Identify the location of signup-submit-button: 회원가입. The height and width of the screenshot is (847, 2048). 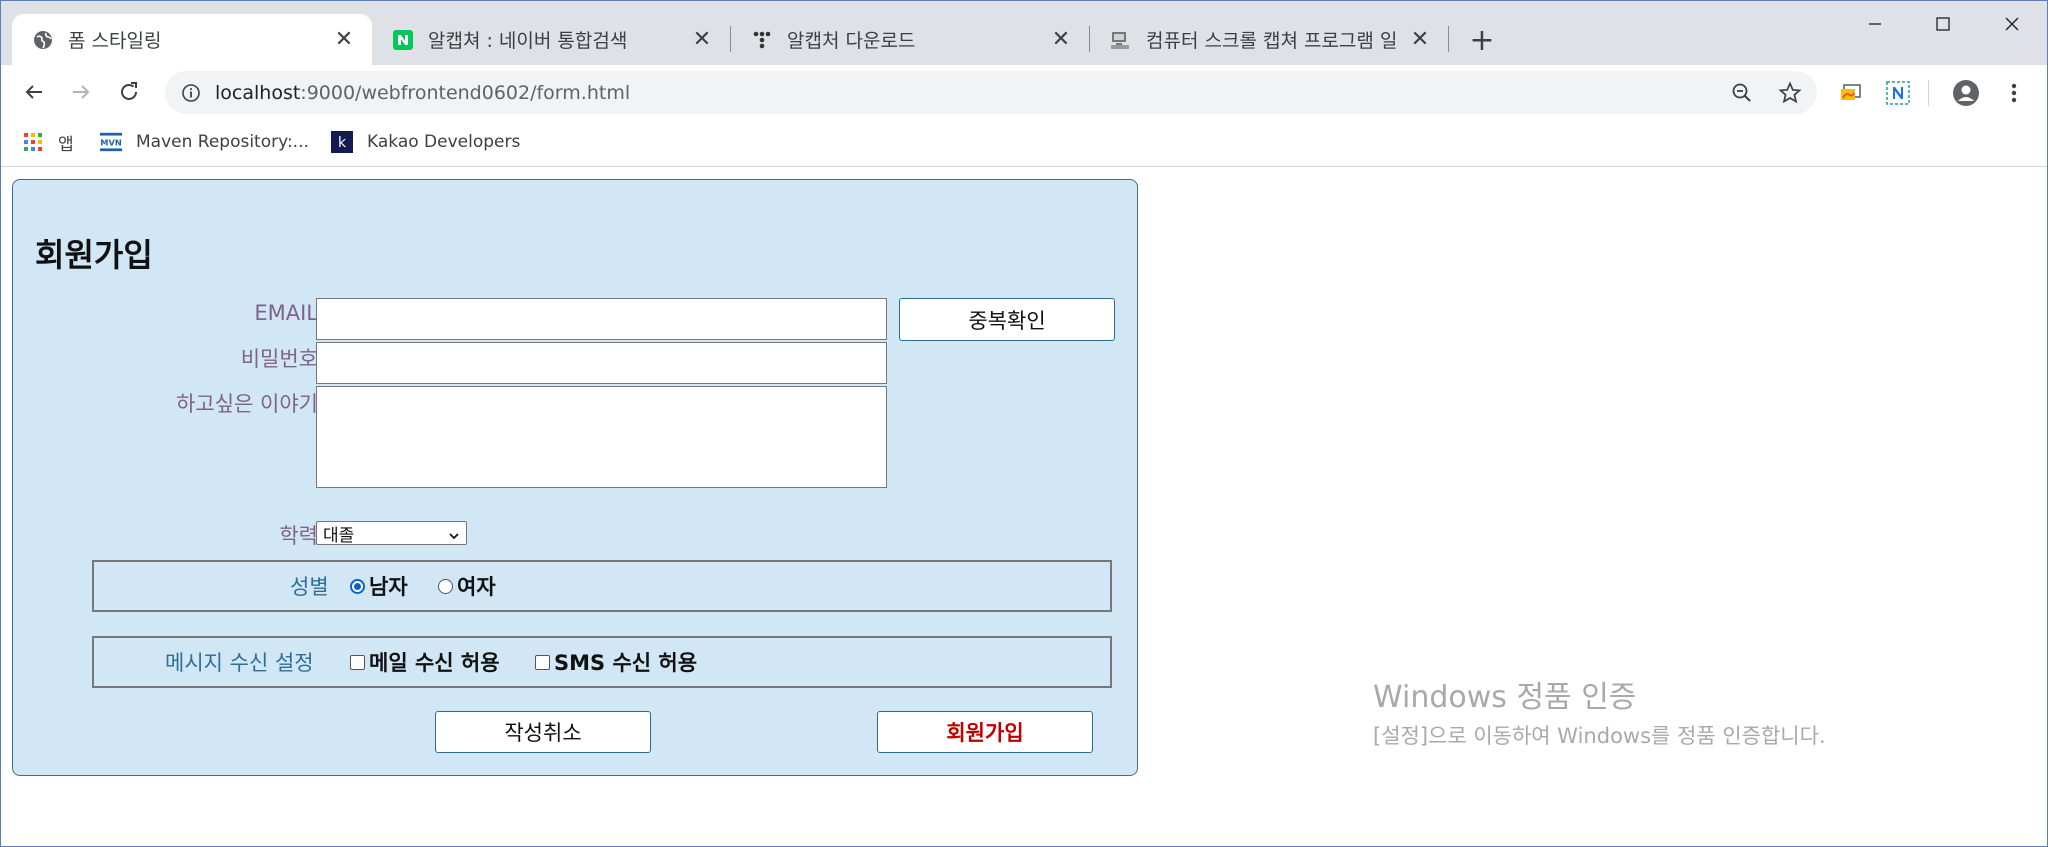
(985, 732).